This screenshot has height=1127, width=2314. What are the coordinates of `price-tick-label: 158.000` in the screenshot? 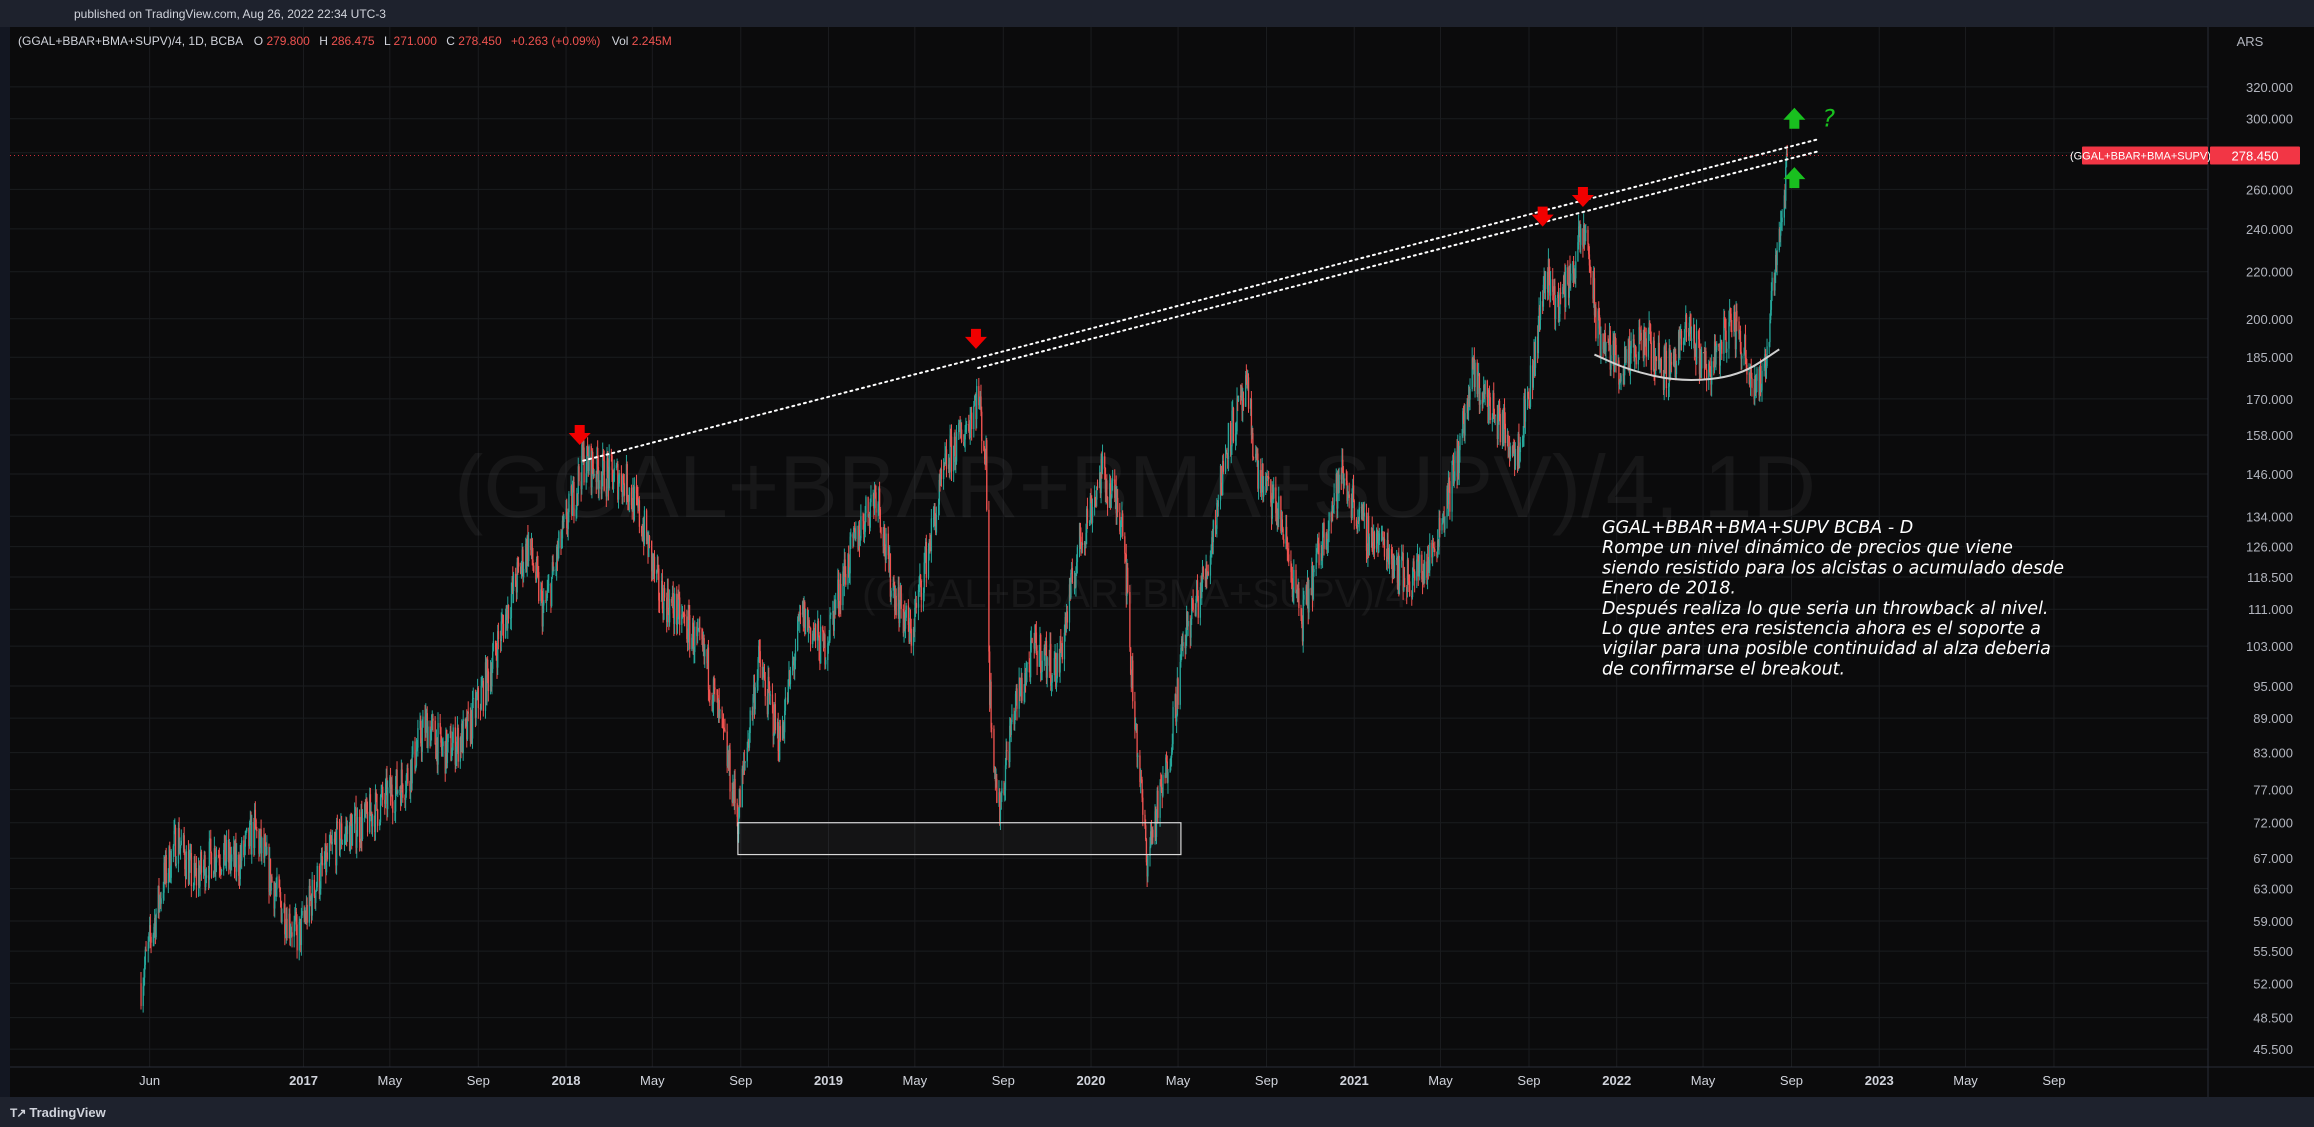 It's located at (2269, 435).